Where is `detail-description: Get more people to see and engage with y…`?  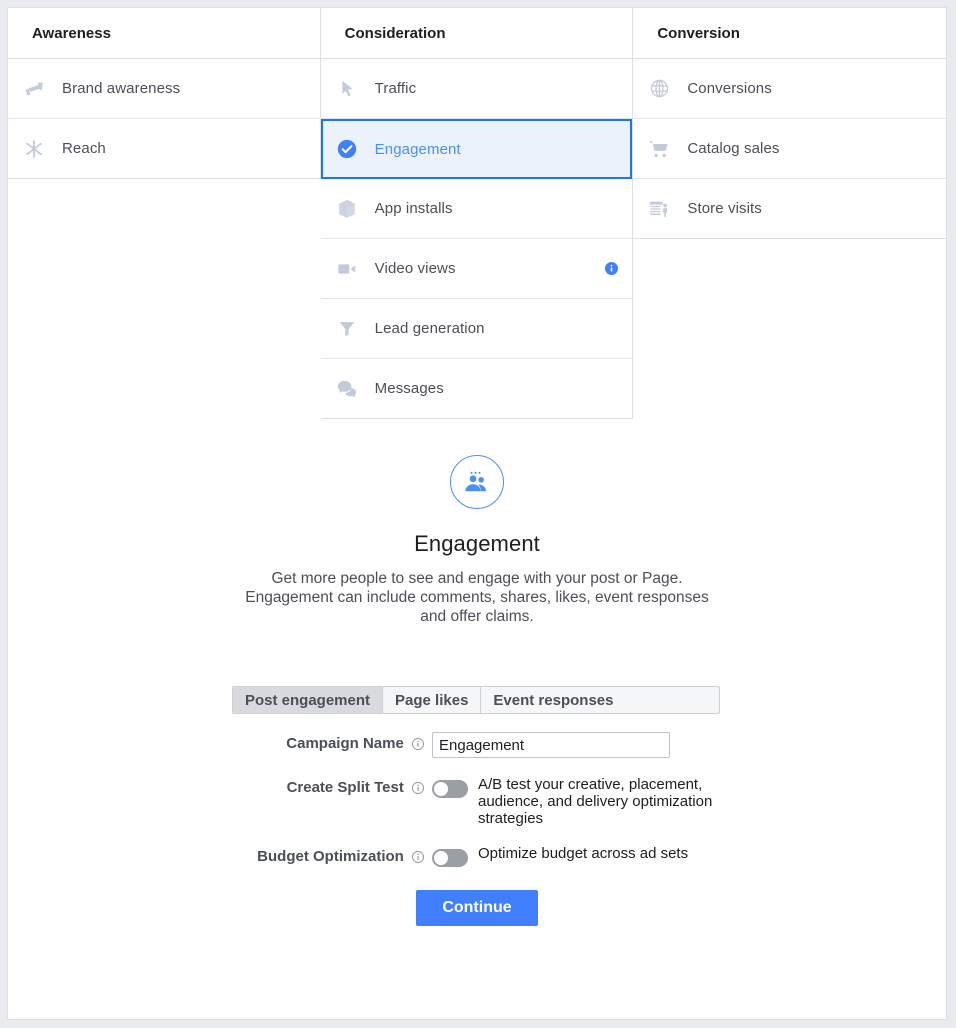 detail-description: Get more people to see and engage with y… is located at coordinates (477, 597).